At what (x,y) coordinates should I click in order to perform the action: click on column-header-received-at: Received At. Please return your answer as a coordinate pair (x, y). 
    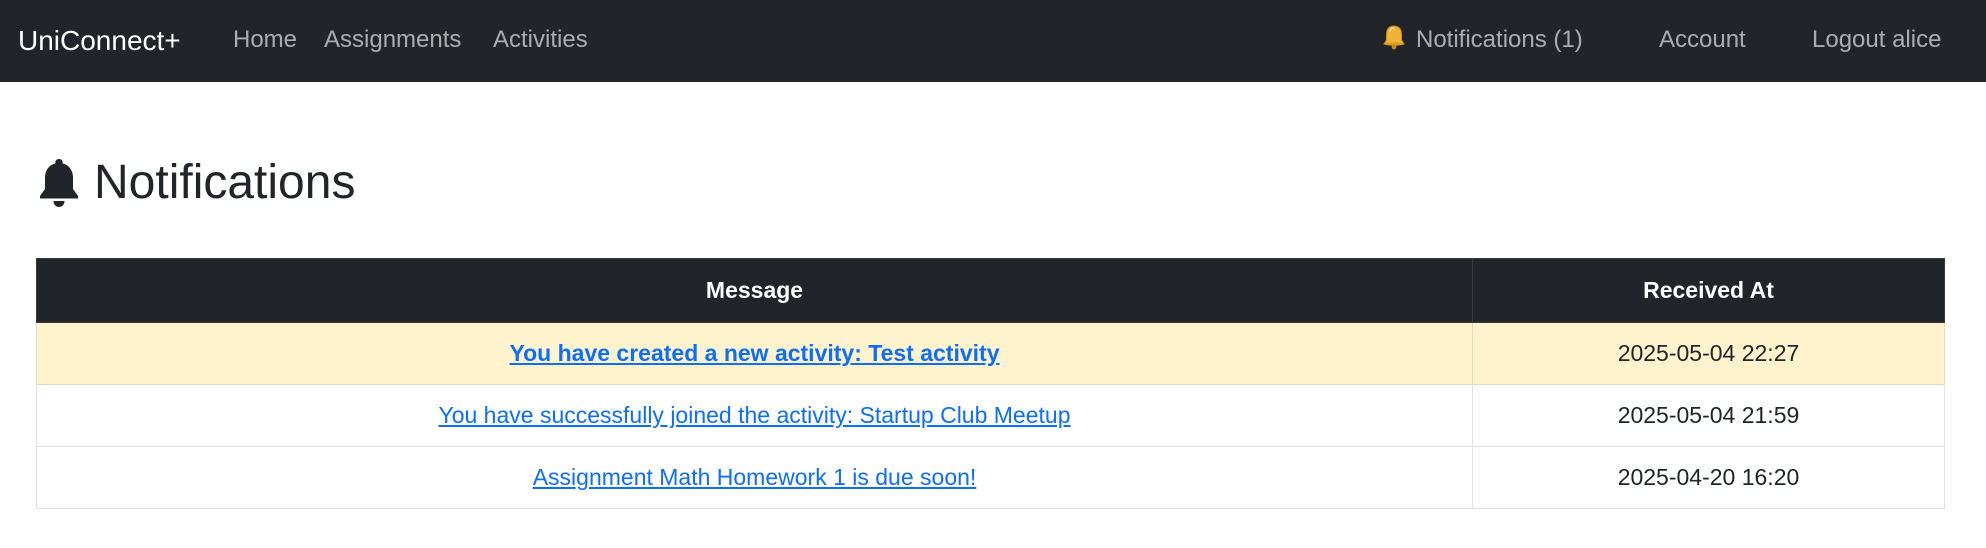
    Looking at the image, I should click on (1708, 290).